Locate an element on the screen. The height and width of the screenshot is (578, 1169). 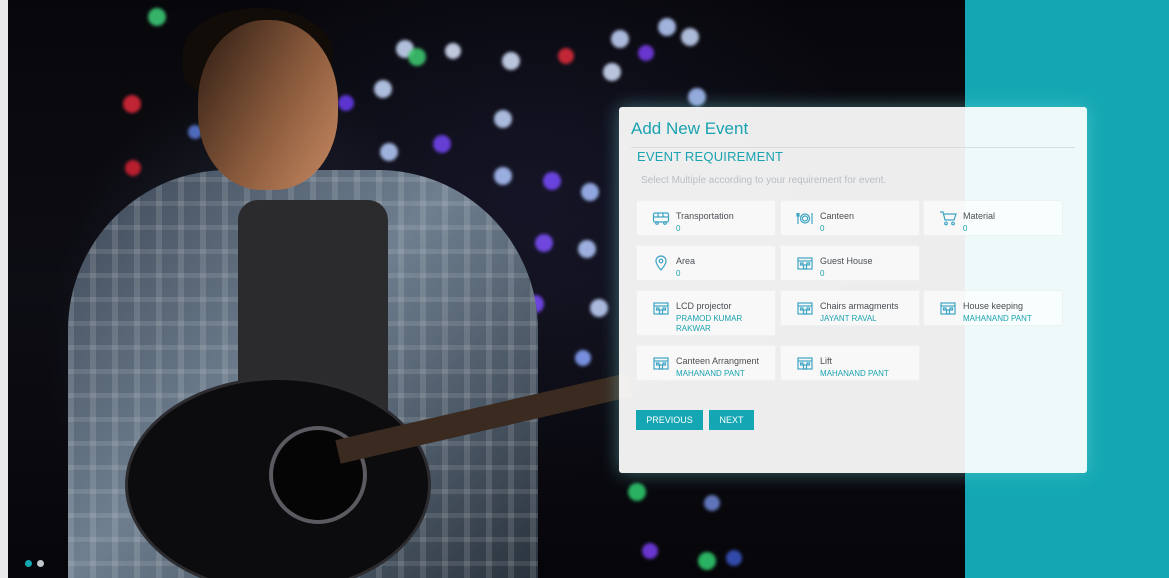
cart-icon is located at coordinates (948, 218).